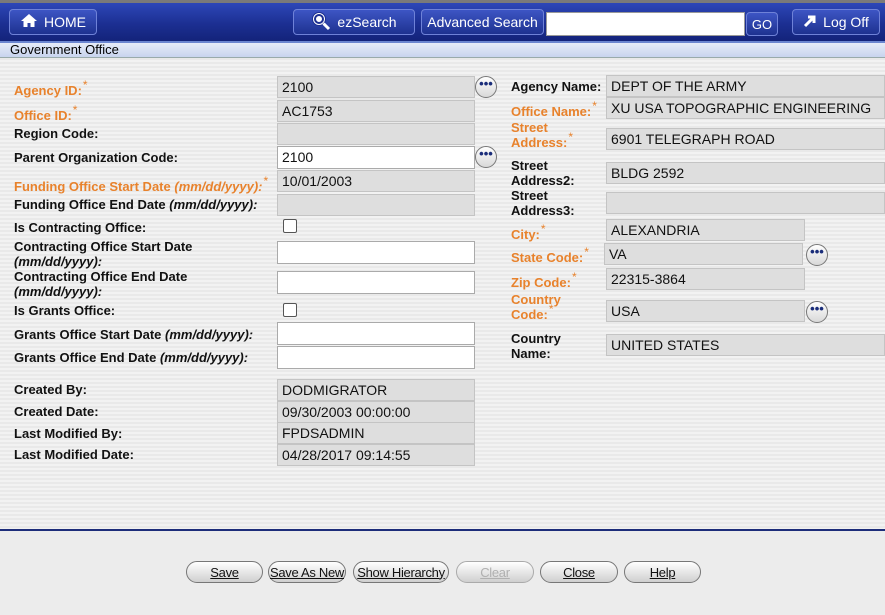 Image resolution: width=885 pixels, height=615 pixels. Describe the element at coordinates (321, 22) in the screenshot. I see `magnifier-icon` at that location.